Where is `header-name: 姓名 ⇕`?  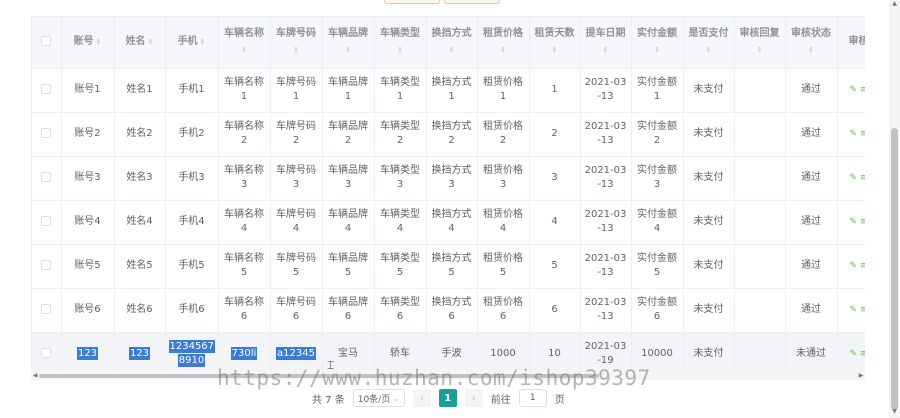
header-name: 姓名 ⇕ is located at coordinates (140, 43).